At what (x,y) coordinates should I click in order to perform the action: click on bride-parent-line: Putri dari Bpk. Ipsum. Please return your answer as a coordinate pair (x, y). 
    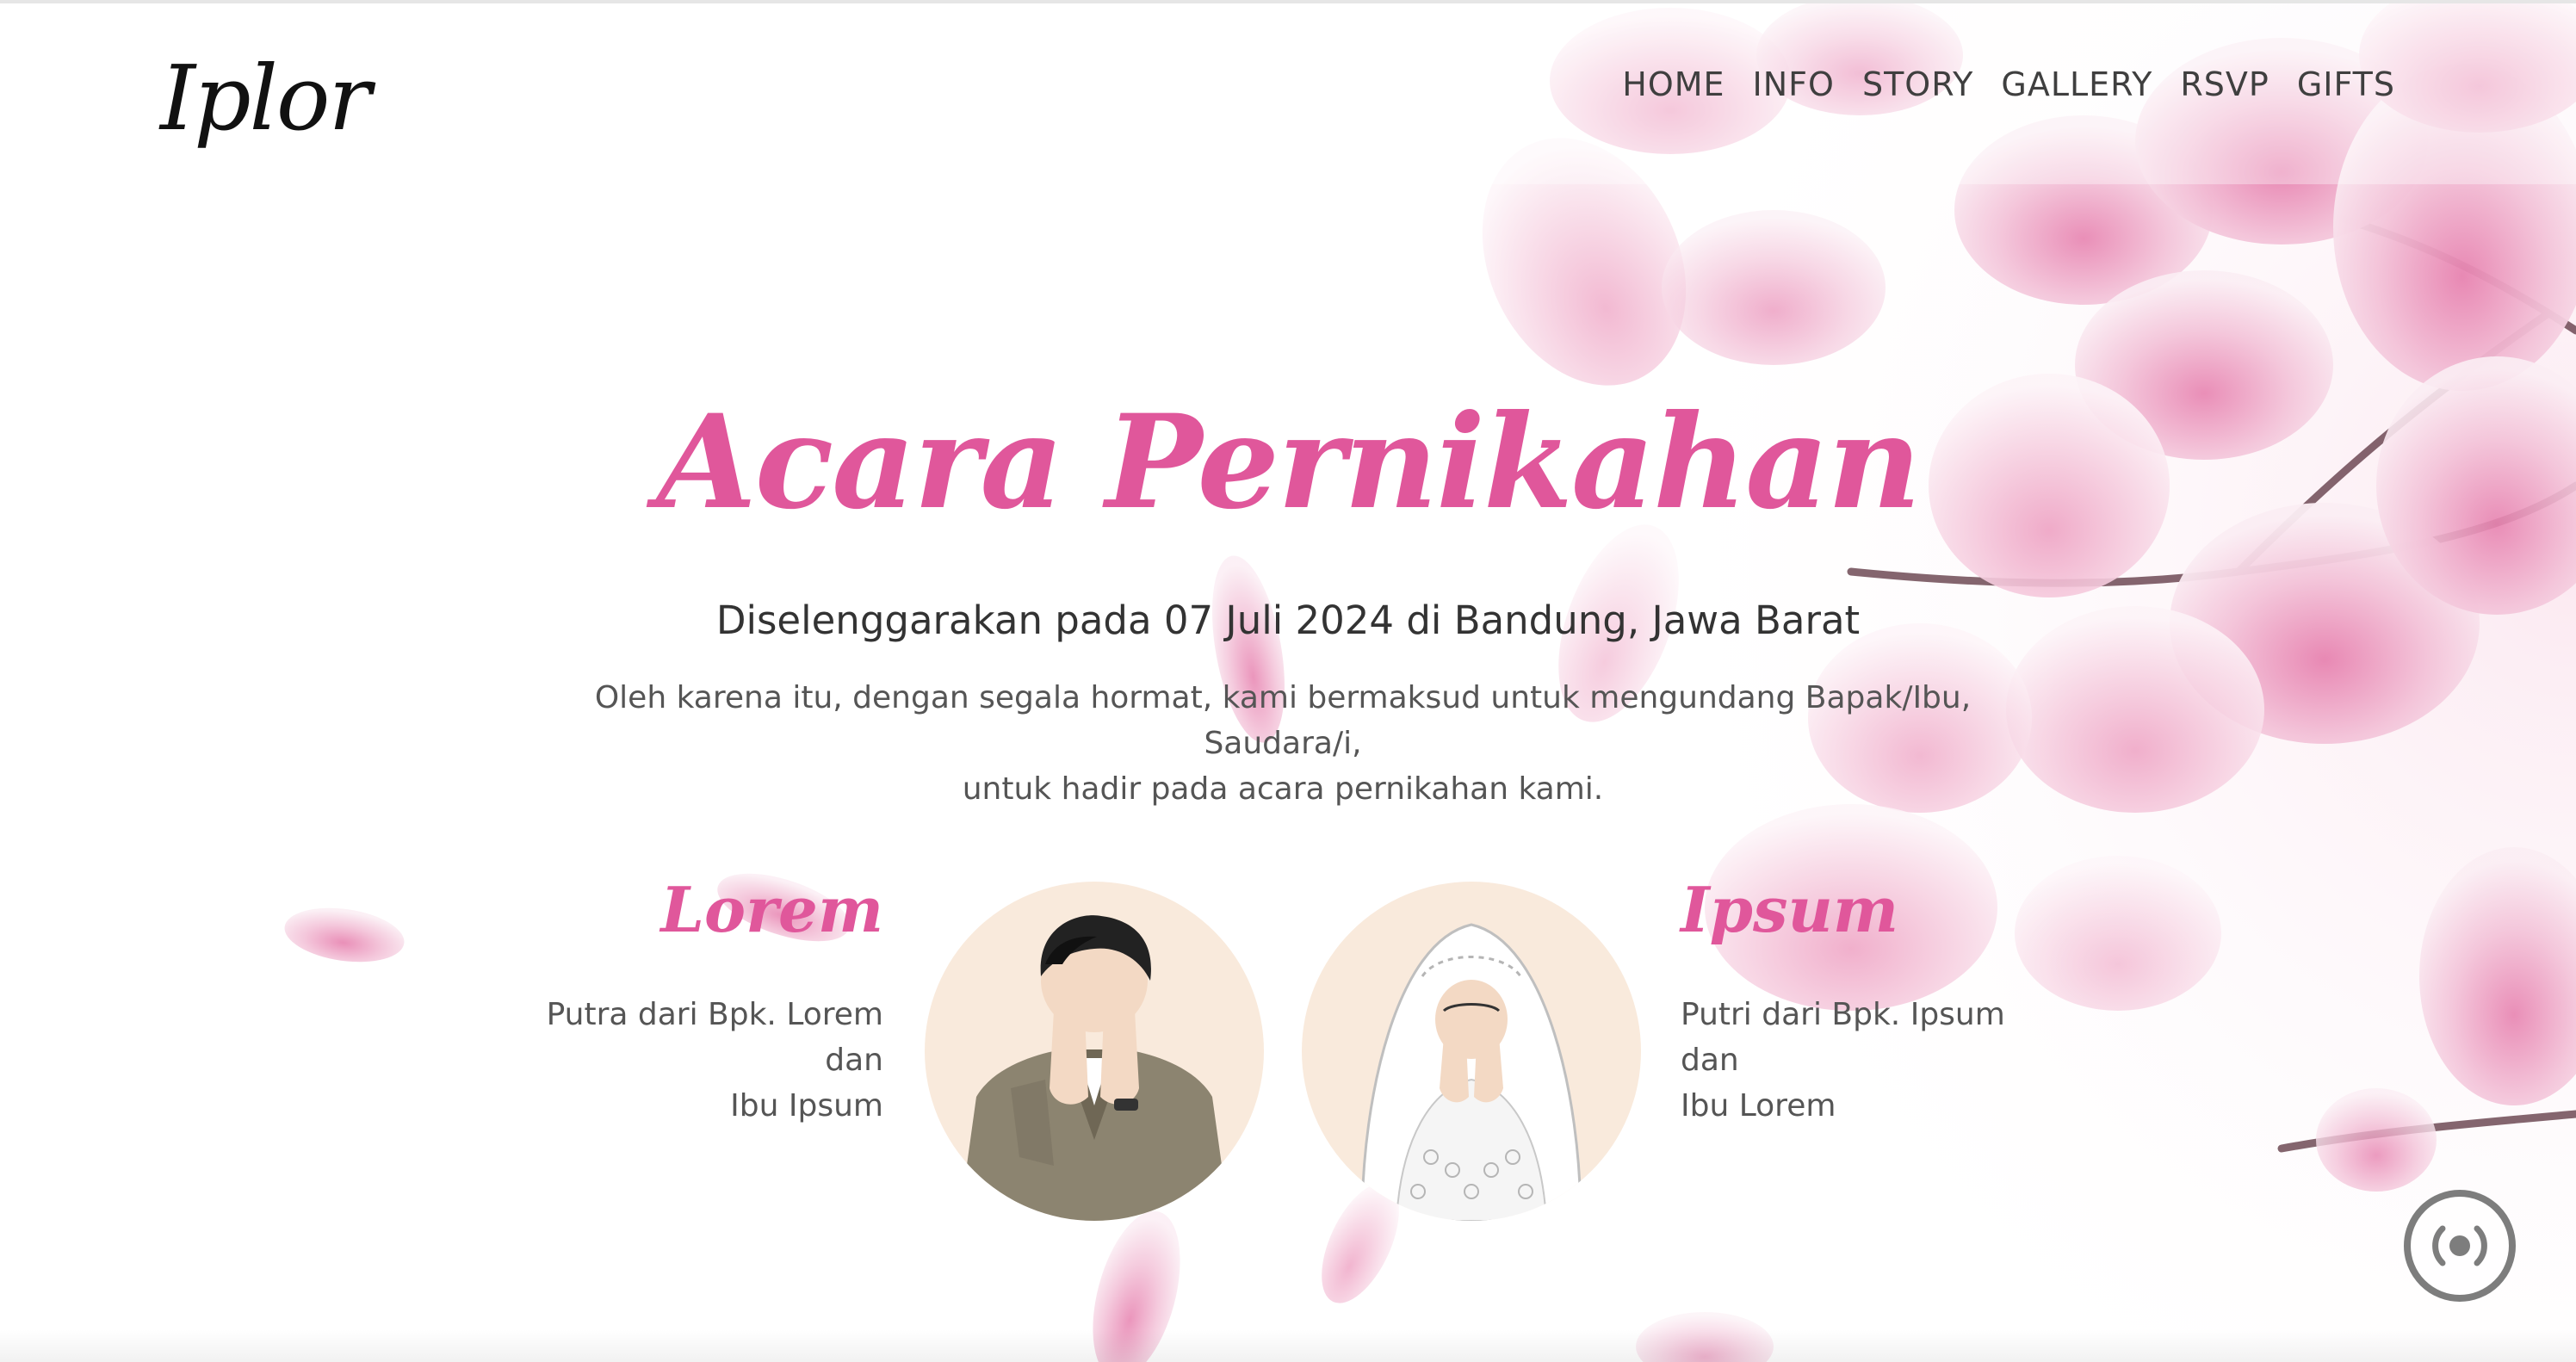
    Looking at the image, I should click on (1843, 1014).